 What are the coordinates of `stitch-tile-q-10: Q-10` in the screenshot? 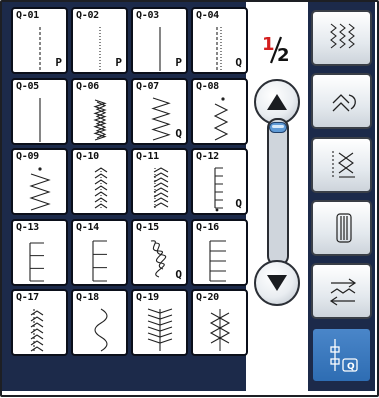 It's located at (99, 181).